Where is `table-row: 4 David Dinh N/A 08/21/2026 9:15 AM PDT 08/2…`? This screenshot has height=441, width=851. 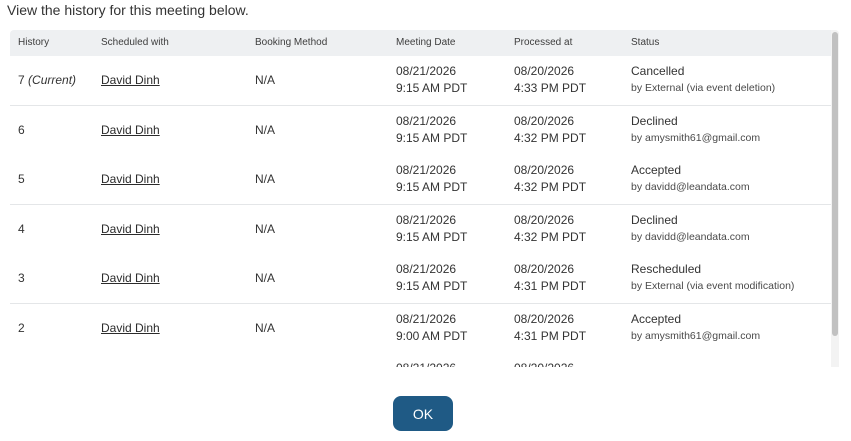
table-row: 4 David Dinh N/A 08/21/2026 9:15 AM PDT 08/2… is located at coordinates (420, 229).